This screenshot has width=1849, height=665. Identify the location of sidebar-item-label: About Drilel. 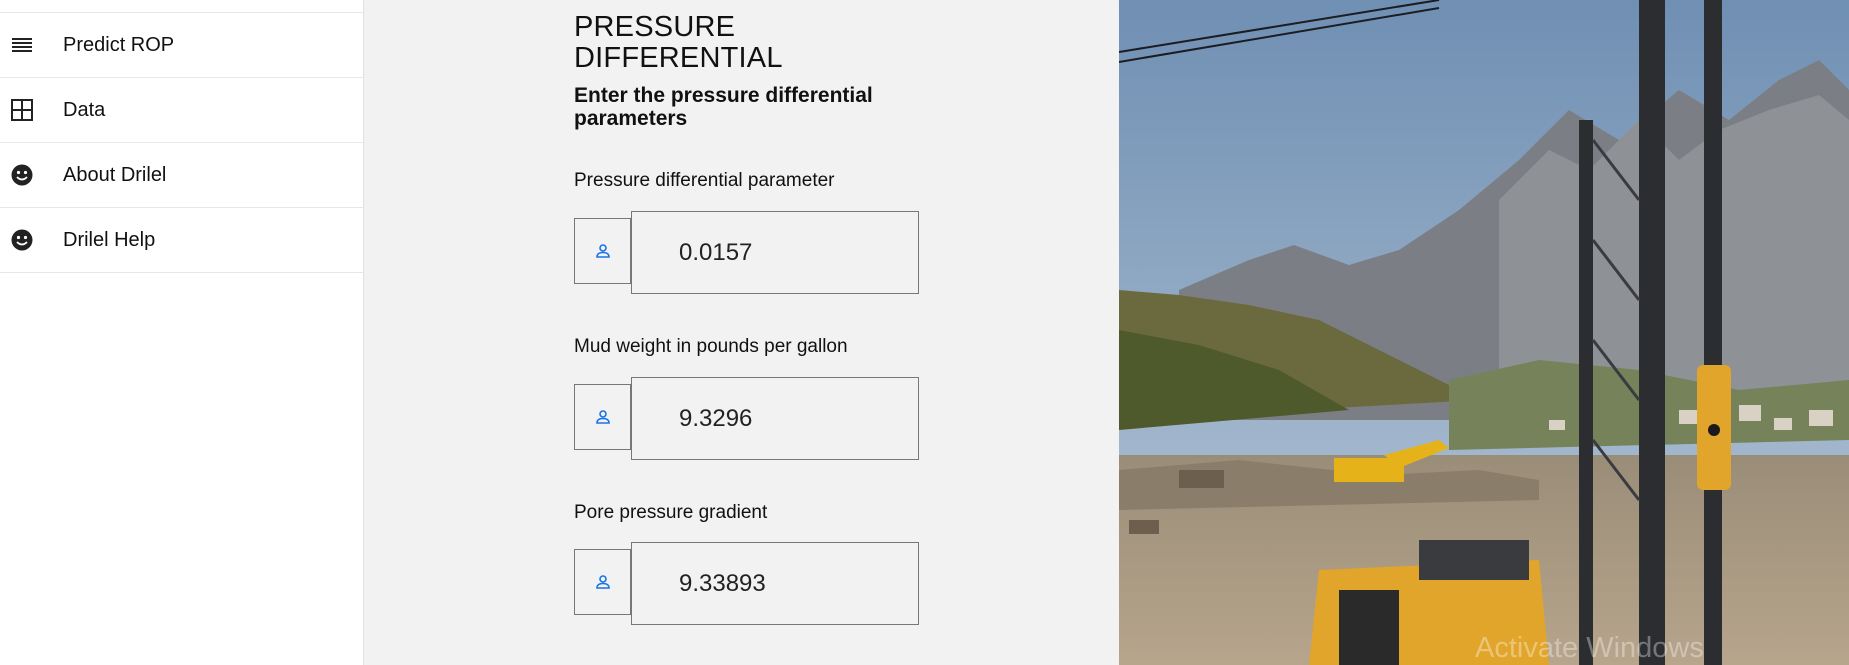
(115, 174).